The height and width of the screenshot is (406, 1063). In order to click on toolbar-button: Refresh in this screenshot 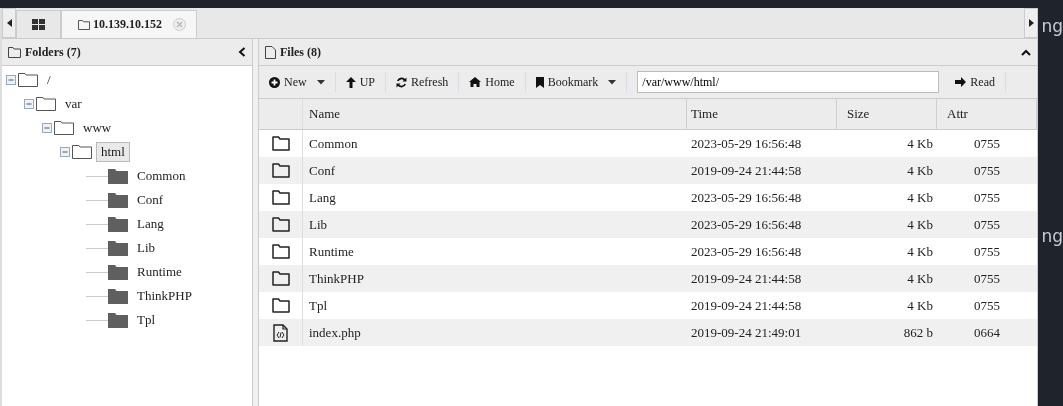, I will do `click(422, 82)`.